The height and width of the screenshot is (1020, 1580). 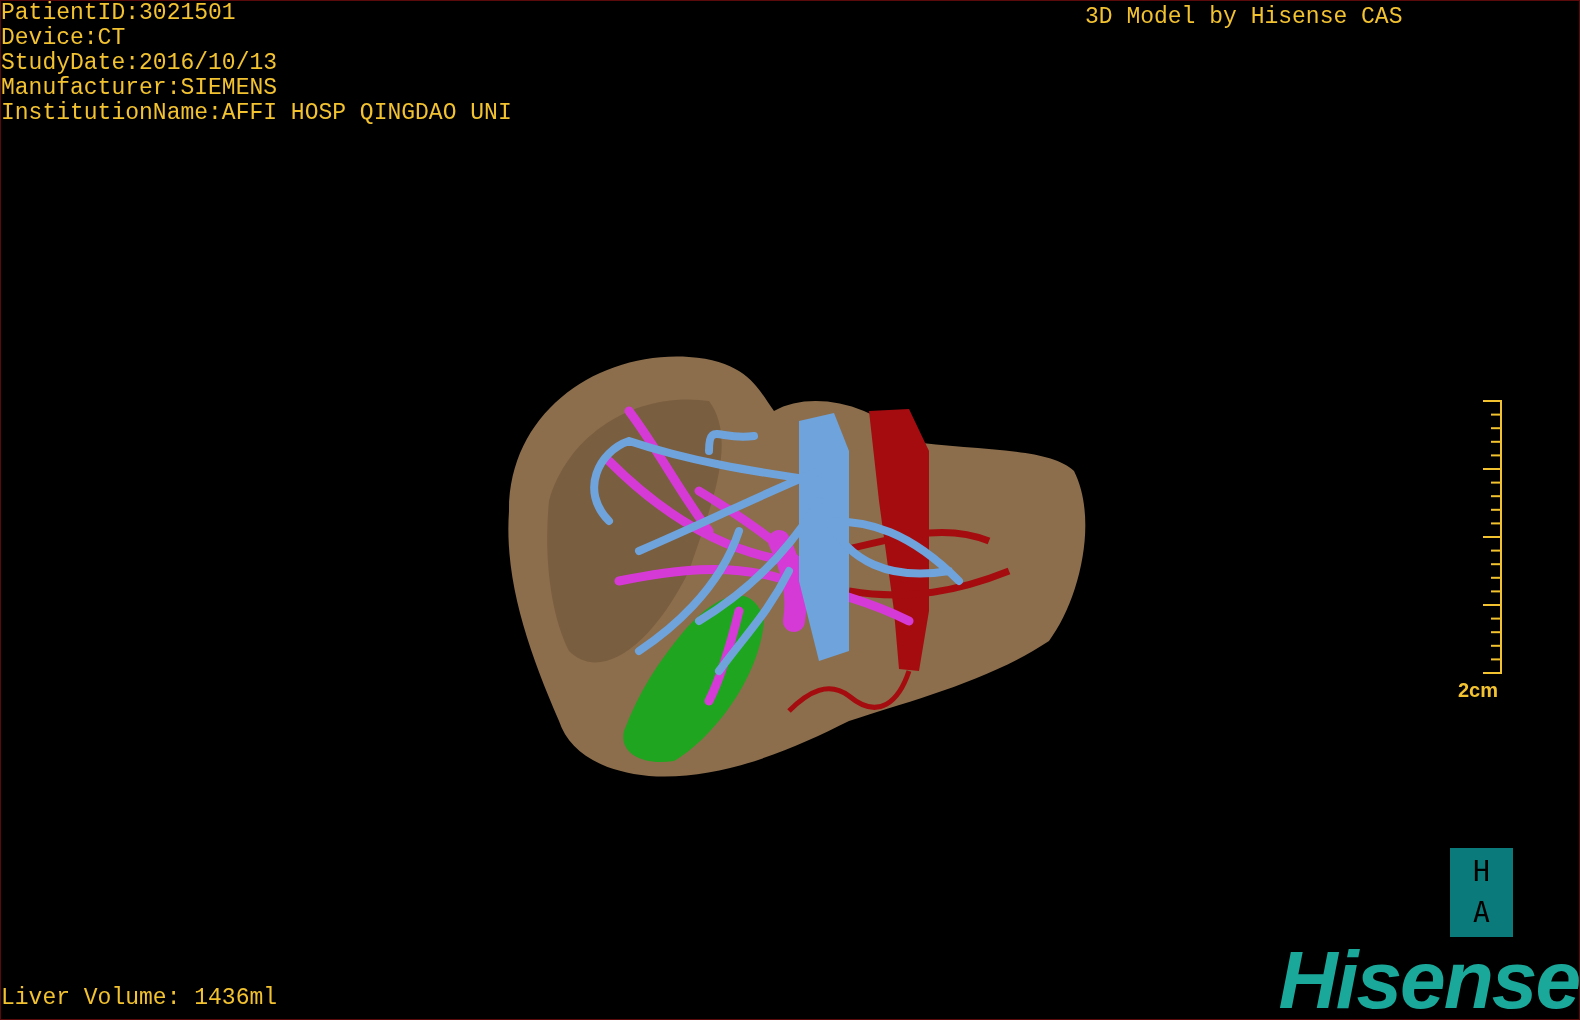 I want to click on liver-volume: Liver Volume: 1436ml, so click(x=139, y=998).